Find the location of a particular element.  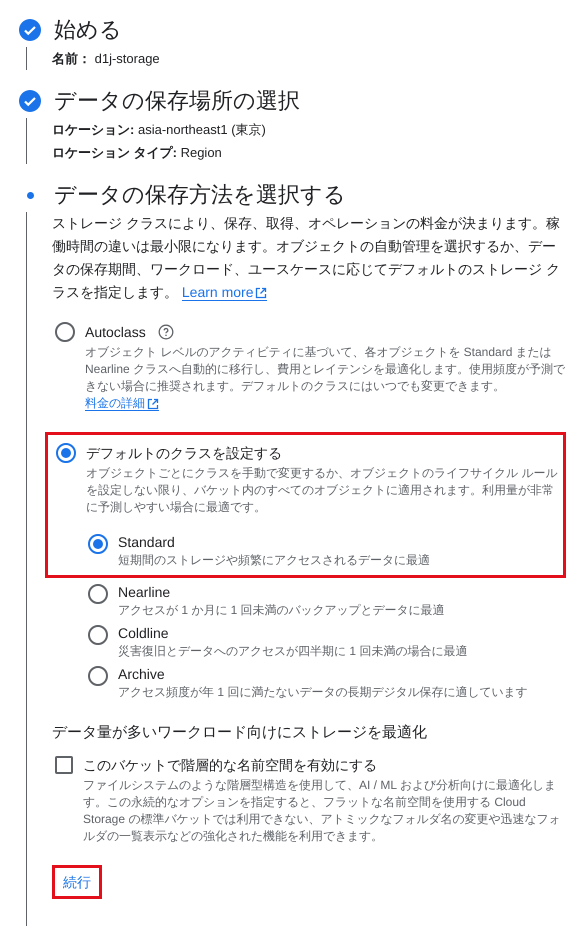

checkbox-description: ファイルシステムのような階層型構造を使用して、AI / ML および分析向けに最適化します。この永続的なオプションを指定すると、フラットな名前空間を使用する Cloud Storage の標準バケットでは利用できない、アトミックなフォルダ名の変更や迅速なフォルダの一覧表示などの強化された機能を利用できます。 is located at coordinates (322, 811).